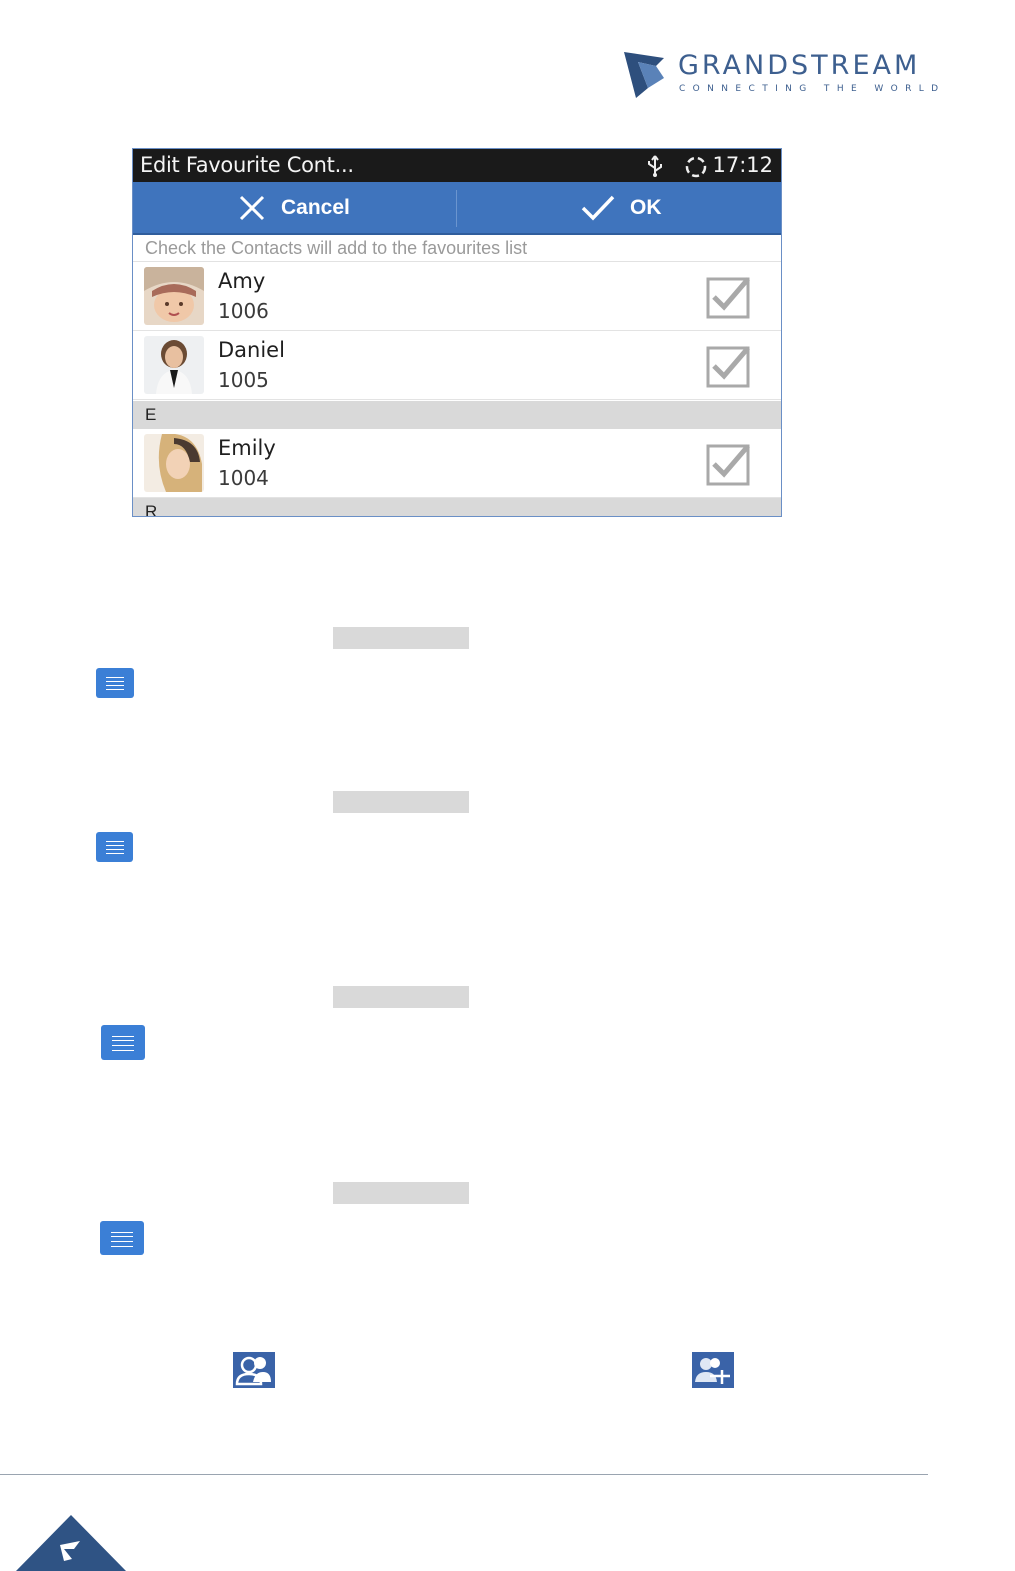  What do you see at coordinates (243, 478) in the screenshot?
I see `contact-number: 1004` at bounding box center [243, 478].